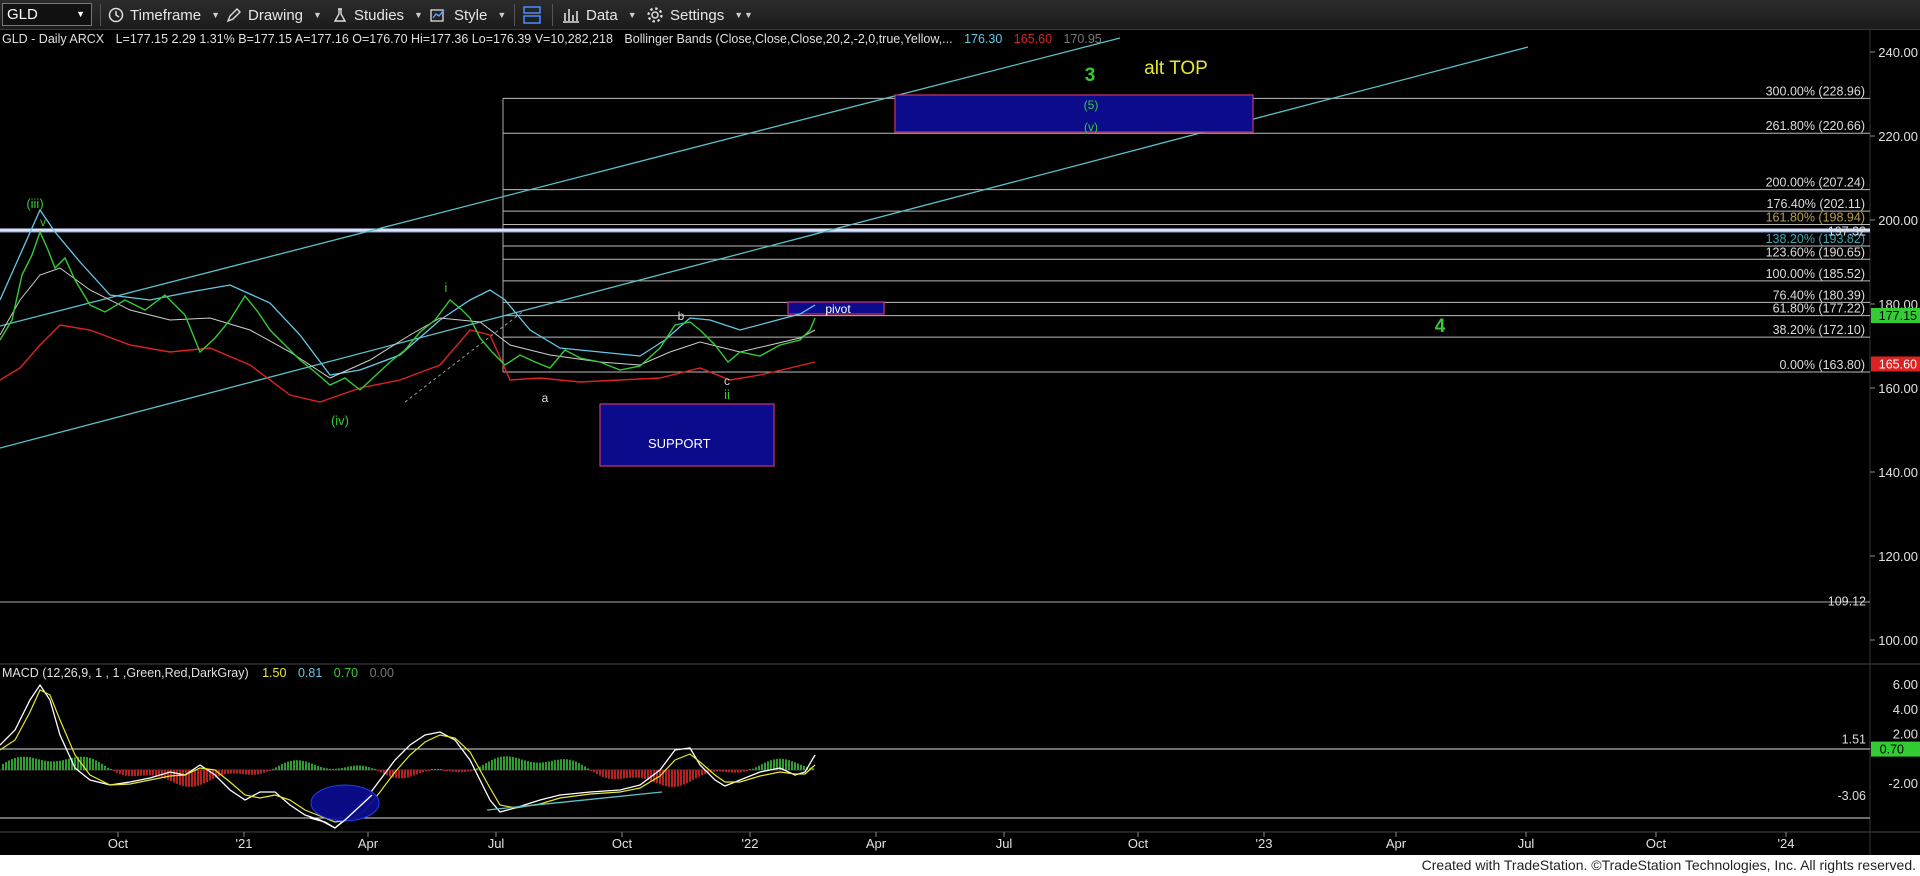 The height and width of the screenshot is (876, 1920). Describe the element at coordinates (244, 843) in the screenshot. I see `time-axis-label: '21` at that location.